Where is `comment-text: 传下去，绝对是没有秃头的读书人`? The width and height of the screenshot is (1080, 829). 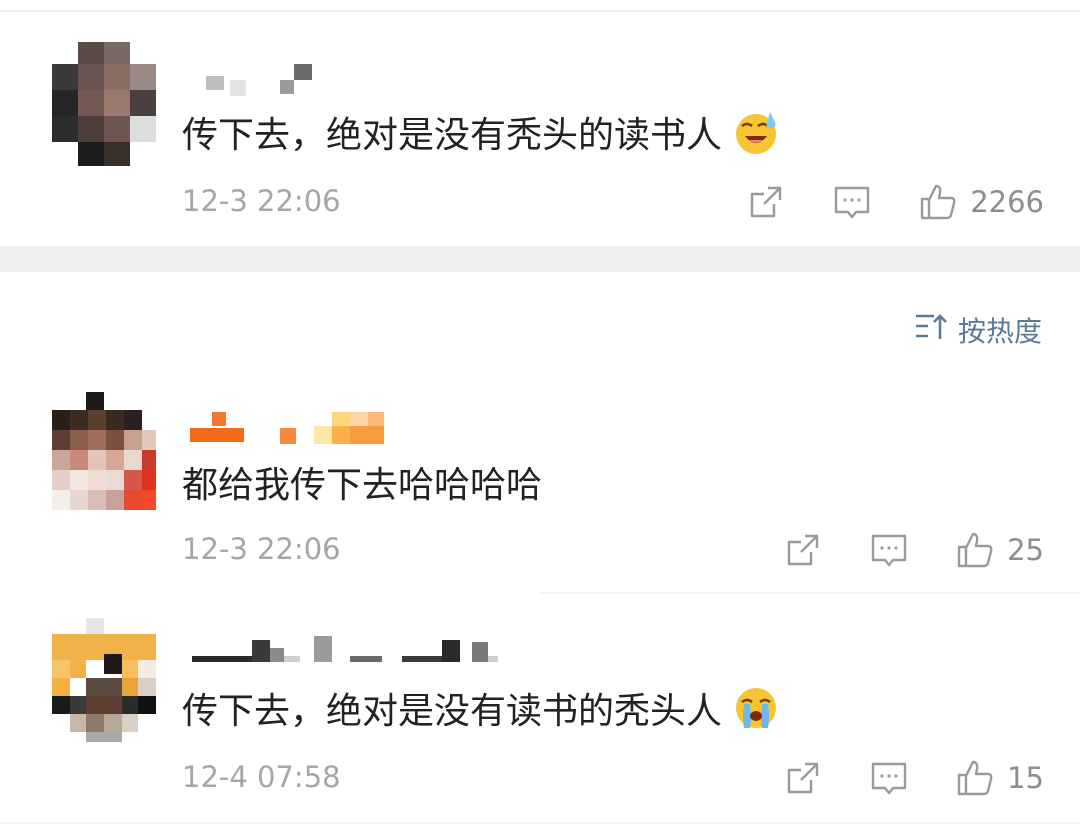 comment-text: 传下去，绝对是没有秃头的读书人 is located at coordinates (481, 132).